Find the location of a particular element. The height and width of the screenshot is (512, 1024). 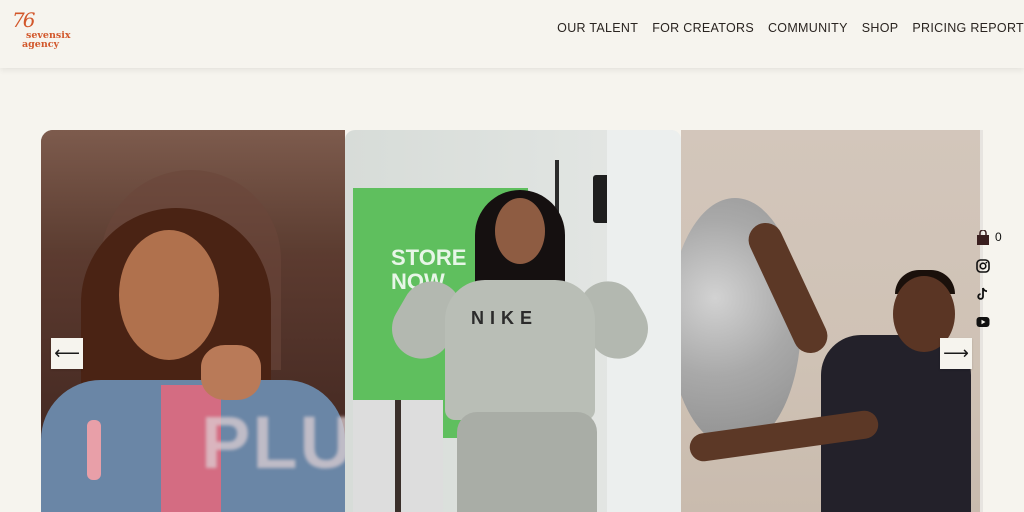

exercise-ball is located at coordinates (741, 323).